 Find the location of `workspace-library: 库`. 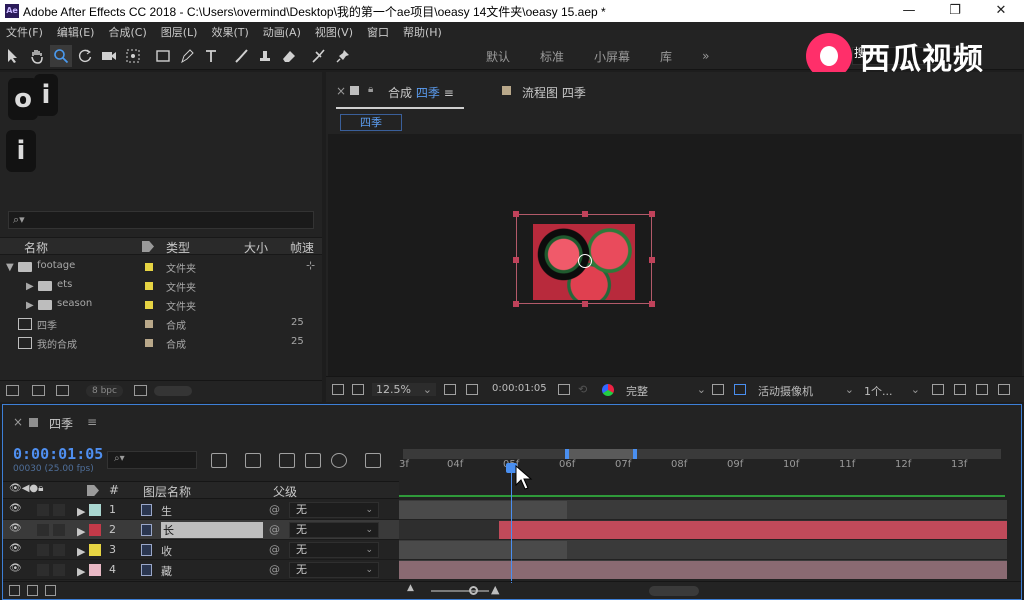

workspace-library: 库 is located at coordinates (666, 56).